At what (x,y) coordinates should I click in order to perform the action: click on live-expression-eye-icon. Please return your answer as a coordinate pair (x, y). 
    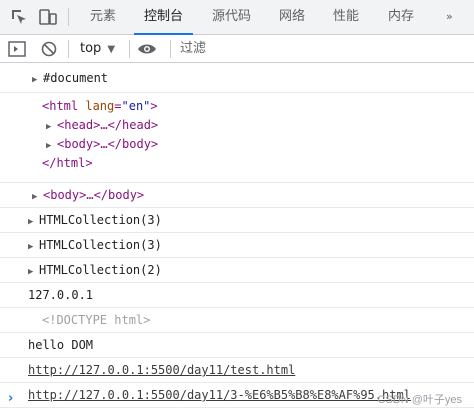
    Looking at the image, I should click on (147, 49).